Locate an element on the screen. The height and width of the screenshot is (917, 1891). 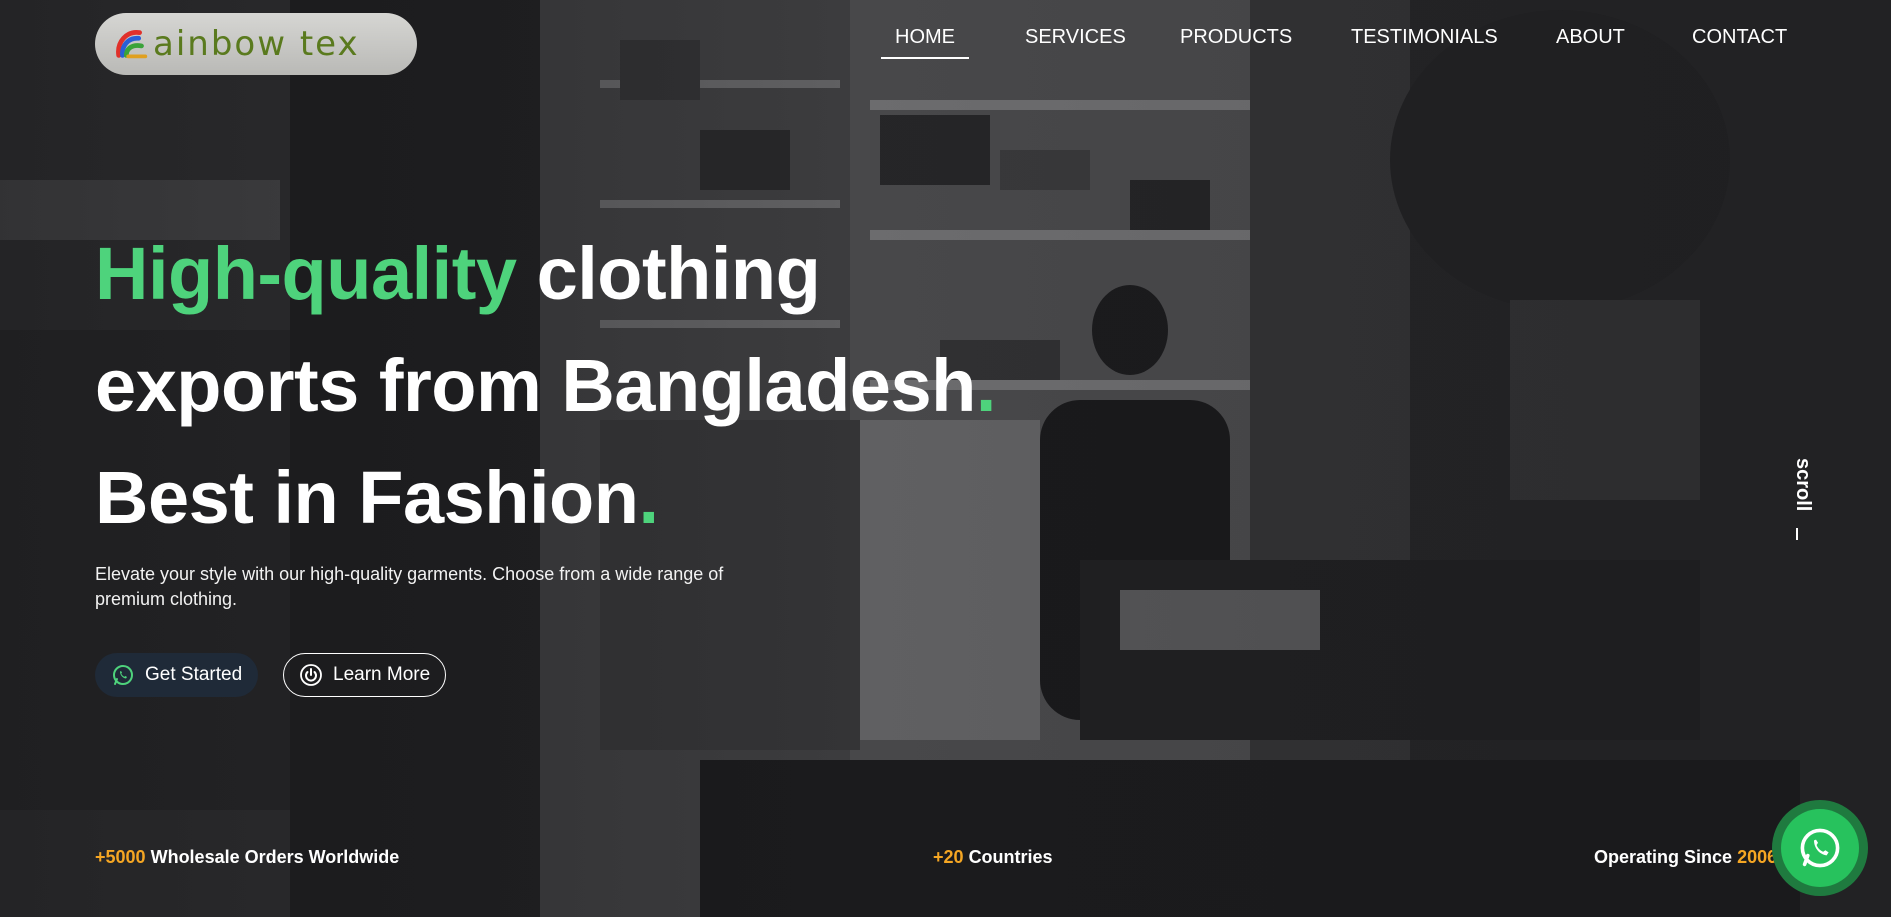
scroll-dash is located at coordinates (1797, 534).